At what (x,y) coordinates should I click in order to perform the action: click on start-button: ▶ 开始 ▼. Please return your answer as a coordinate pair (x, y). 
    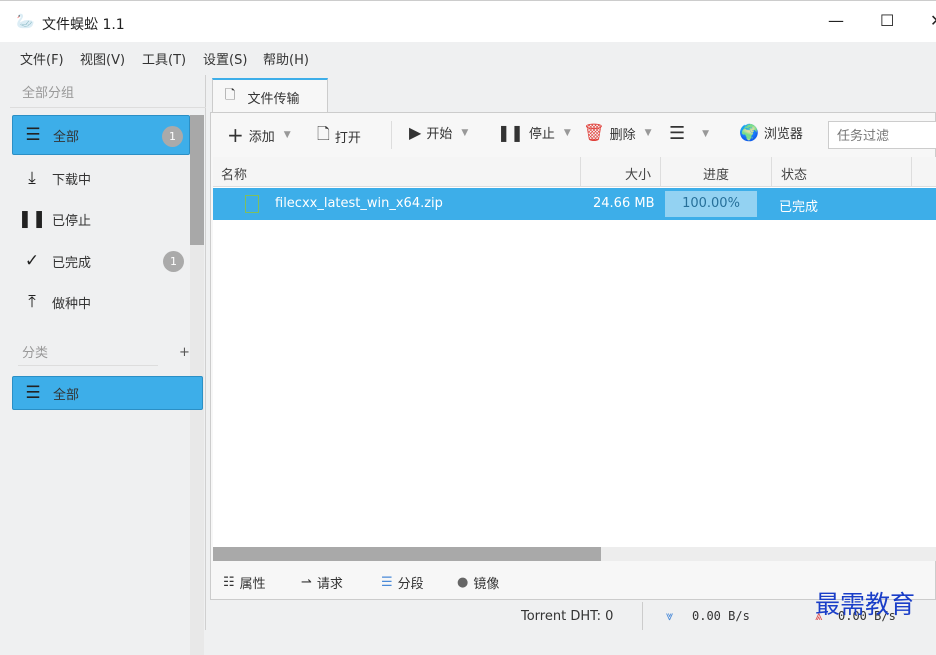
    Looking at the image, I should click on (438, 132).